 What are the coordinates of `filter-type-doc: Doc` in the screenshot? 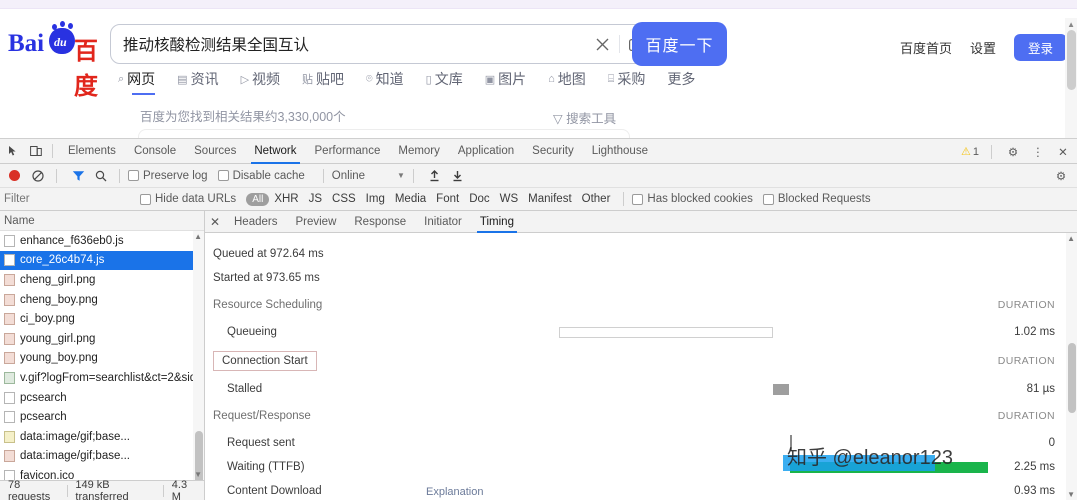 It's located at (479, 199).